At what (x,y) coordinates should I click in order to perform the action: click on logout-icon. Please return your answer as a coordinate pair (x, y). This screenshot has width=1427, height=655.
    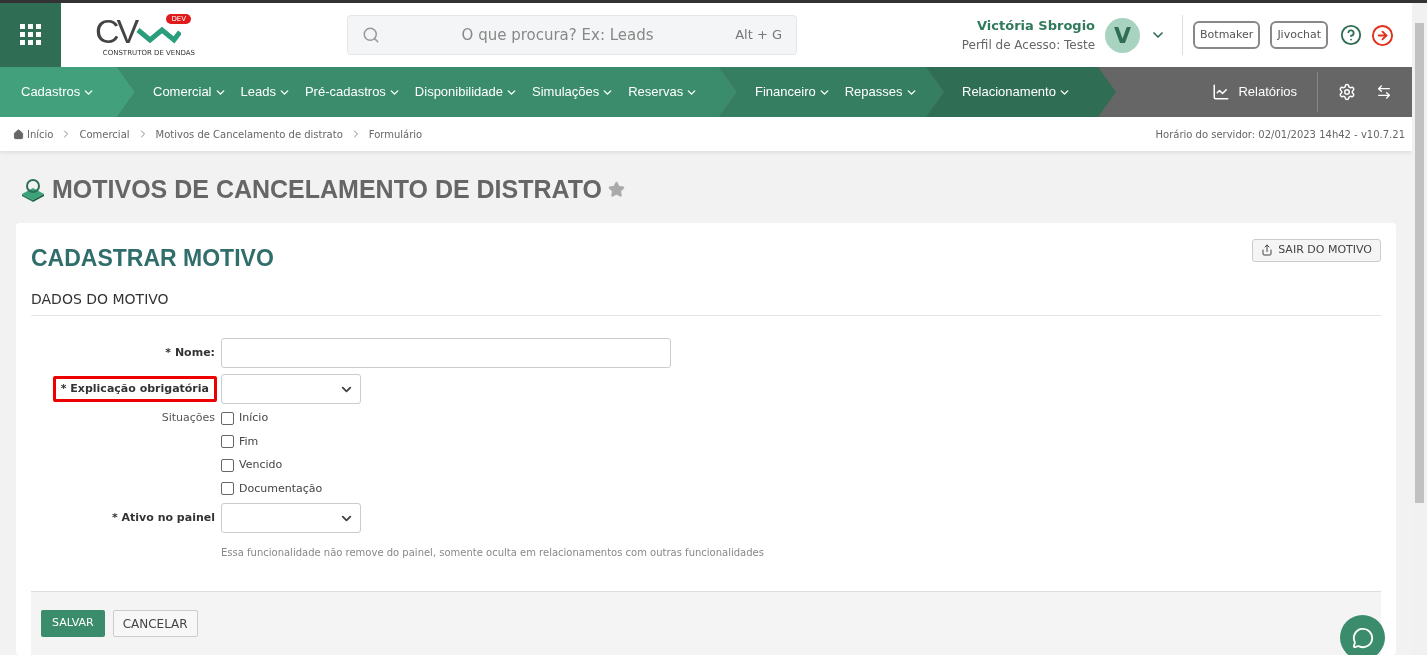
    Looking at the image, I should click on (1382, 35).